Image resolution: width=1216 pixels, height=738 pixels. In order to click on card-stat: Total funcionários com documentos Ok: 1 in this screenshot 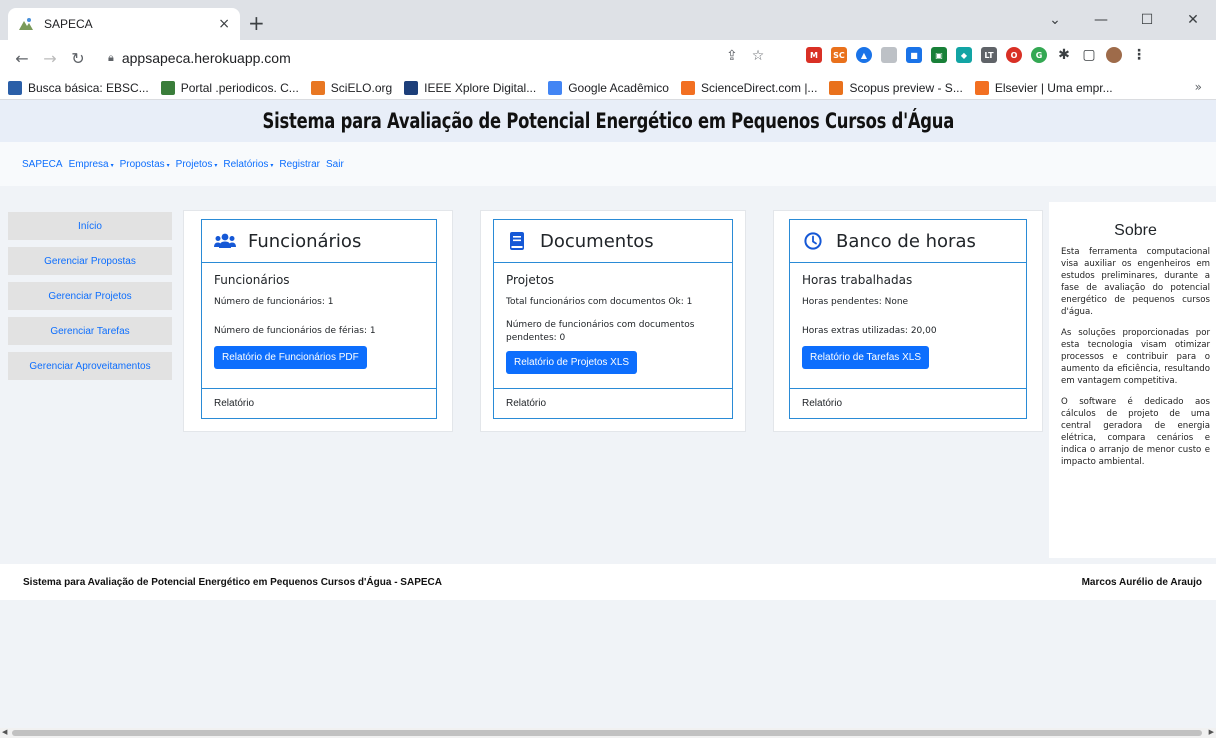, I will do `click(599, 302)`.